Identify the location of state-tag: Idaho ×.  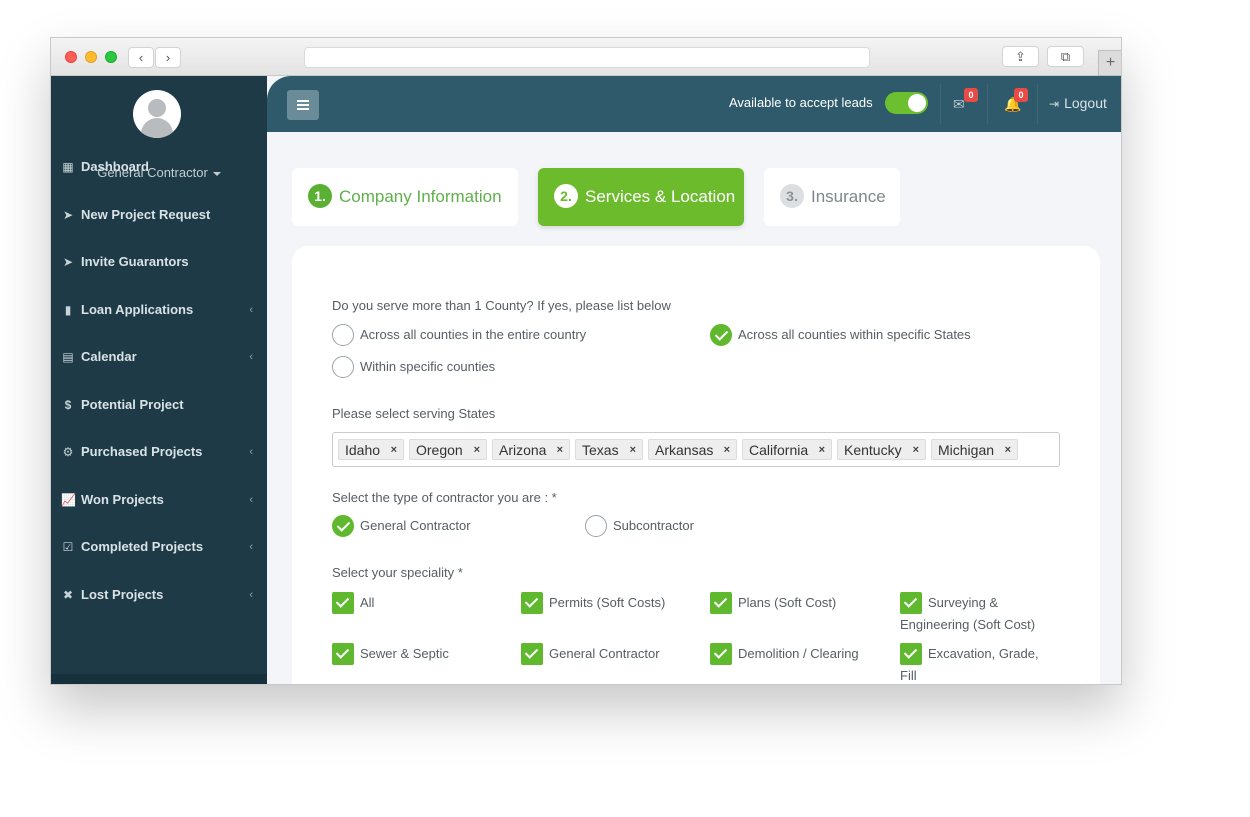
(371, 449).